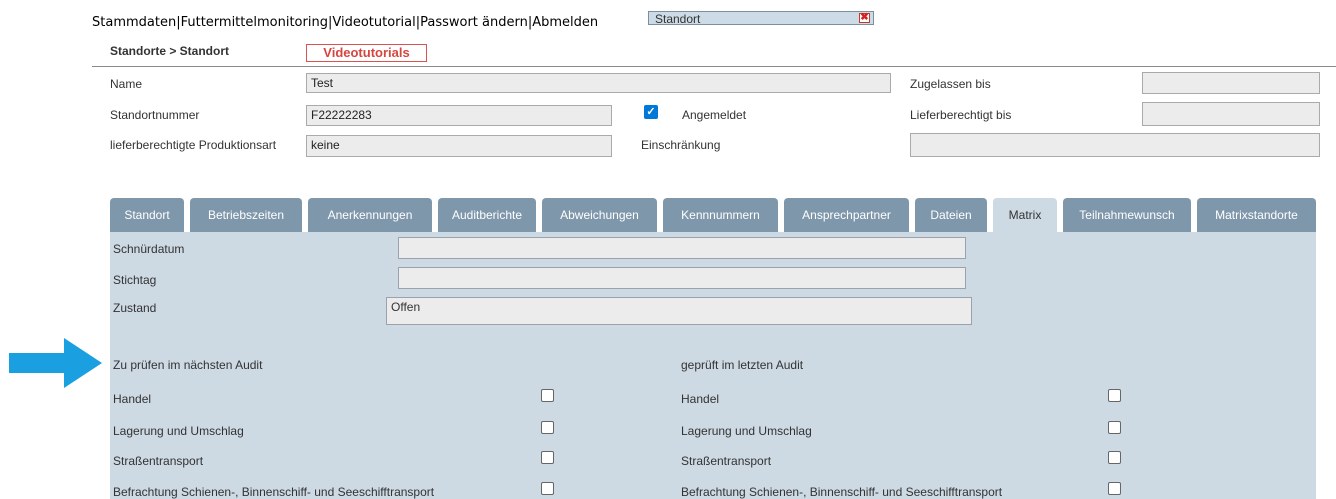  I want to click on stichtag-field, so click(682, 278).